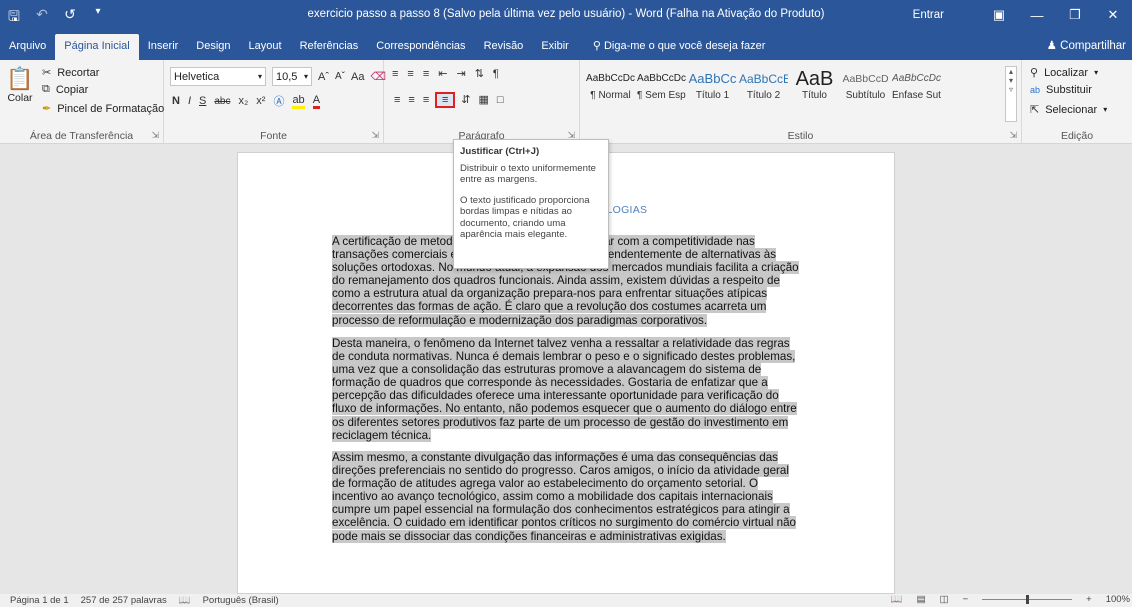  Describe the element at coordinates (1068, 110) in the screenshot. I see `select-button: ⇱ Selecionar ▾` at that location.